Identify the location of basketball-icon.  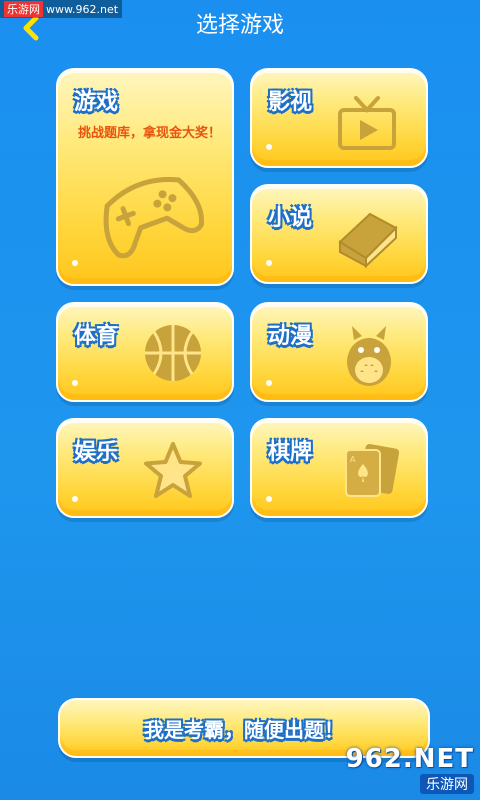
(173, 353).